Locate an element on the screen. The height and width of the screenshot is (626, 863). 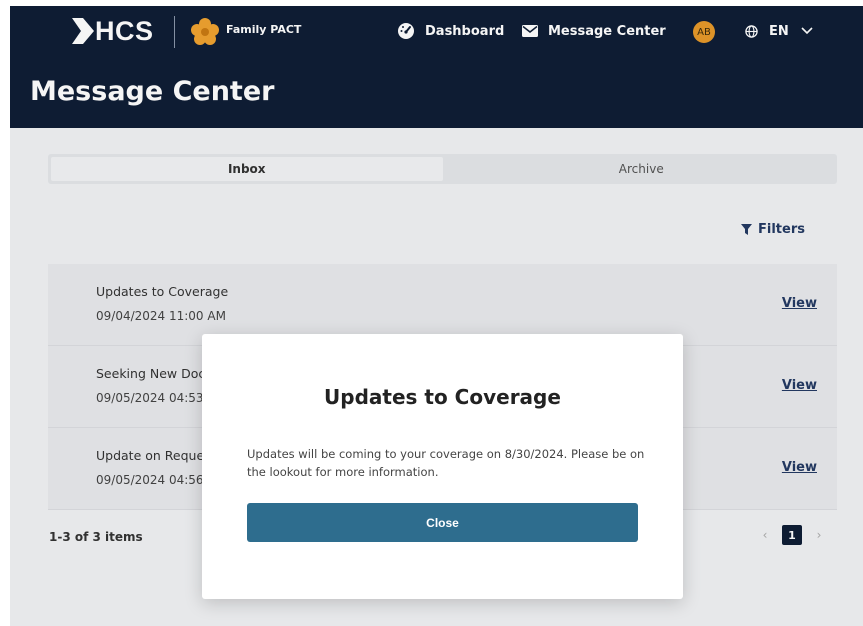
close-button: Close is located at coordinates (442, 522).